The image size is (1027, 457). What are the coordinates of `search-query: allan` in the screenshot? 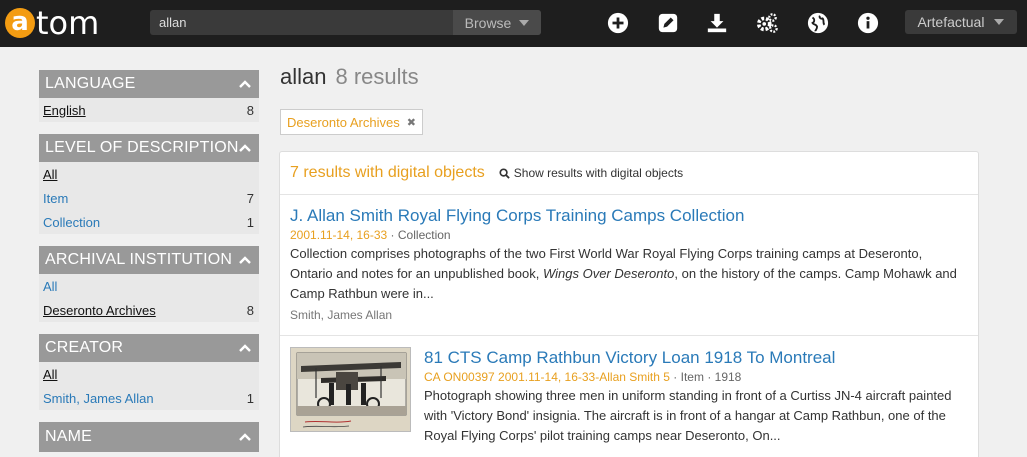 It's located at (303, 76).